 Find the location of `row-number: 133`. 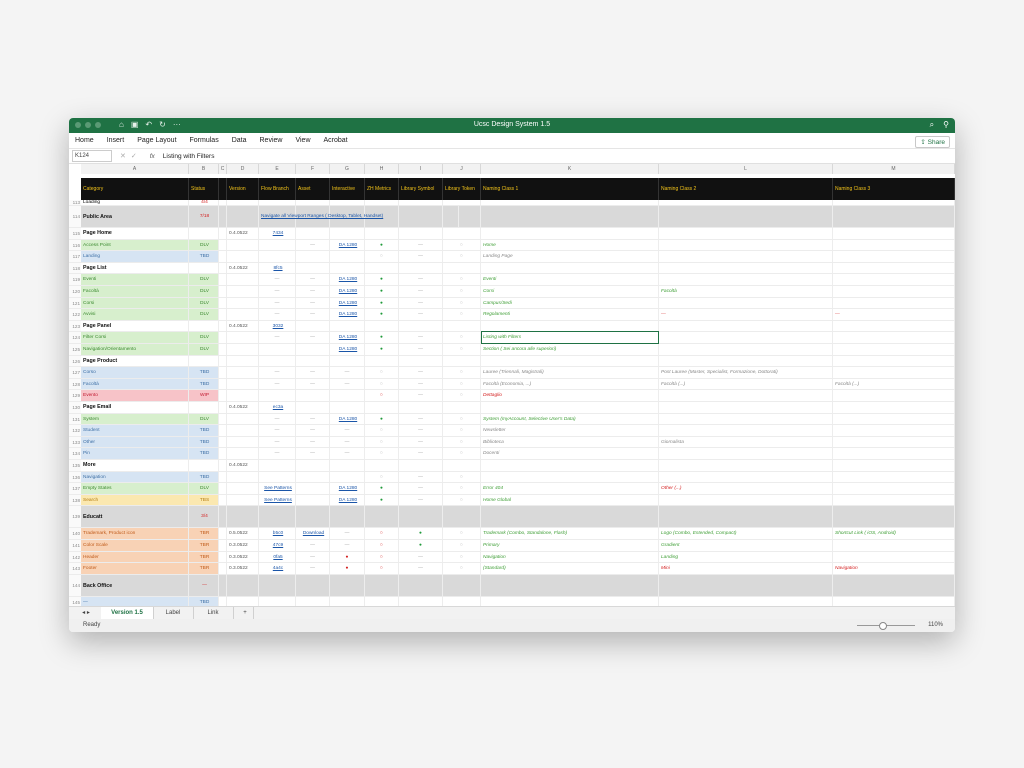

row-number: 133 is located at coordinates (75, 442).